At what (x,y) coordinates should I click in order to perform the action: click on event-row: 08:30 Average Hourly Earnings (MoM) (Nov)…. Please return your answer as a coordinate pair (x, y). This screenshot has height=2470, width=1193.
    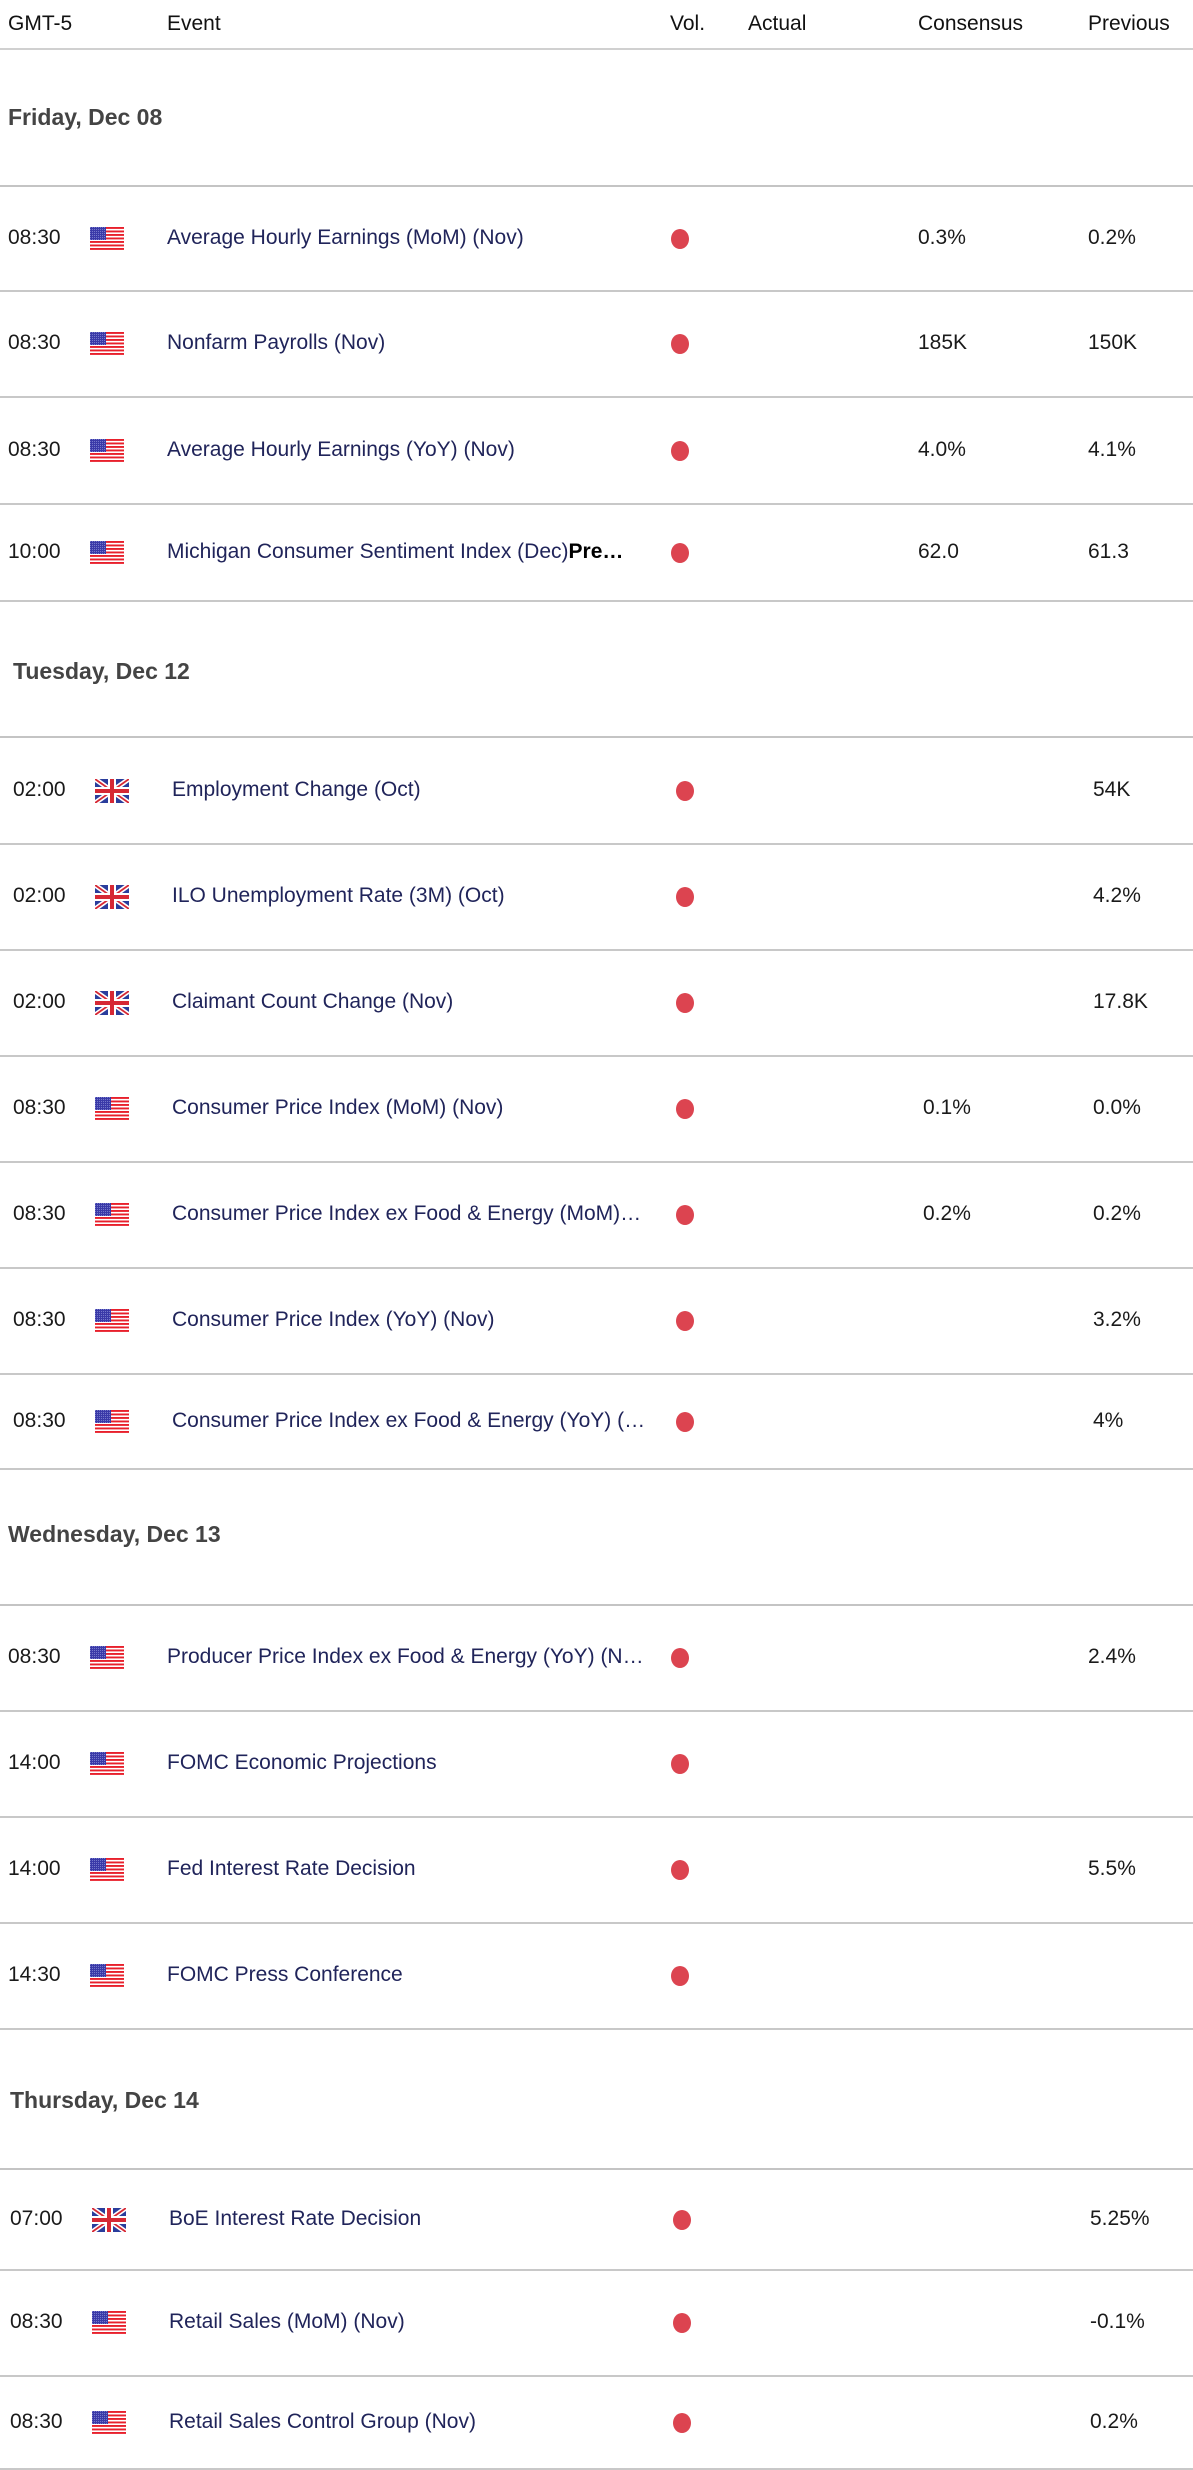
    Looking at the image, I should click on (596, 239).